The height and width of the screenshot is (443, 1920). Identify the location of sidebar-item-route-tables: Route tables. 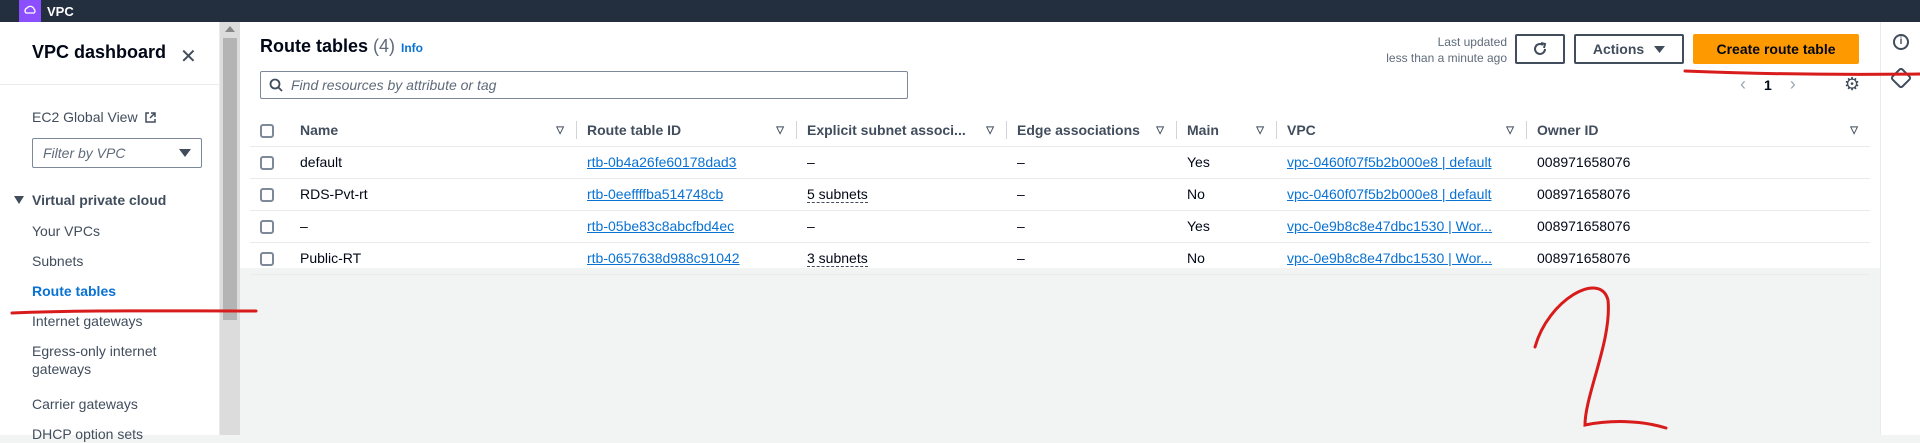
(74, 291).